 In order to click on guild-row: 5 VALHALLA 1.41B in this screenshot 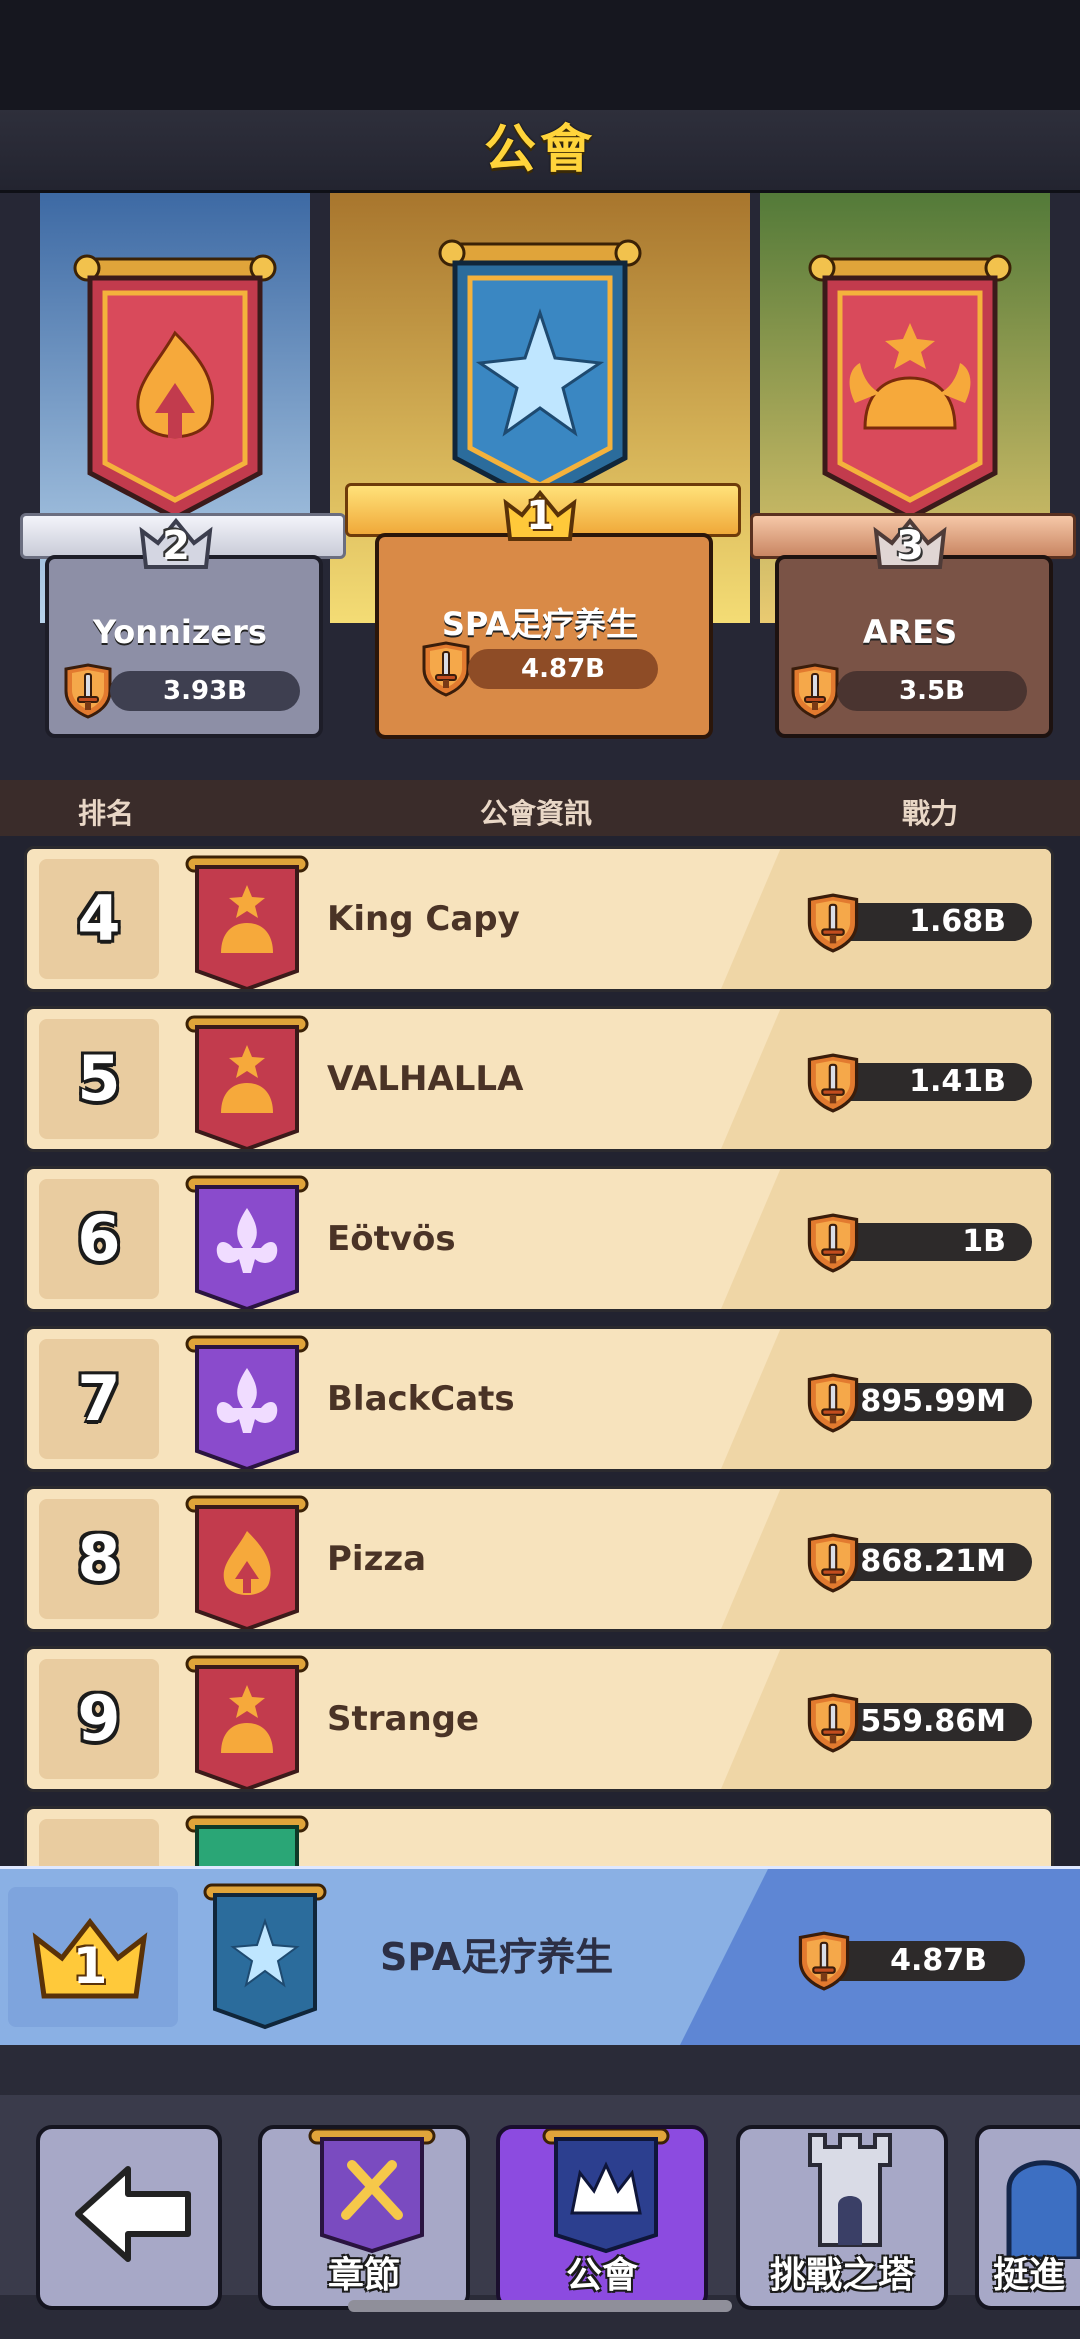, I will do `click(539, 1079)`.